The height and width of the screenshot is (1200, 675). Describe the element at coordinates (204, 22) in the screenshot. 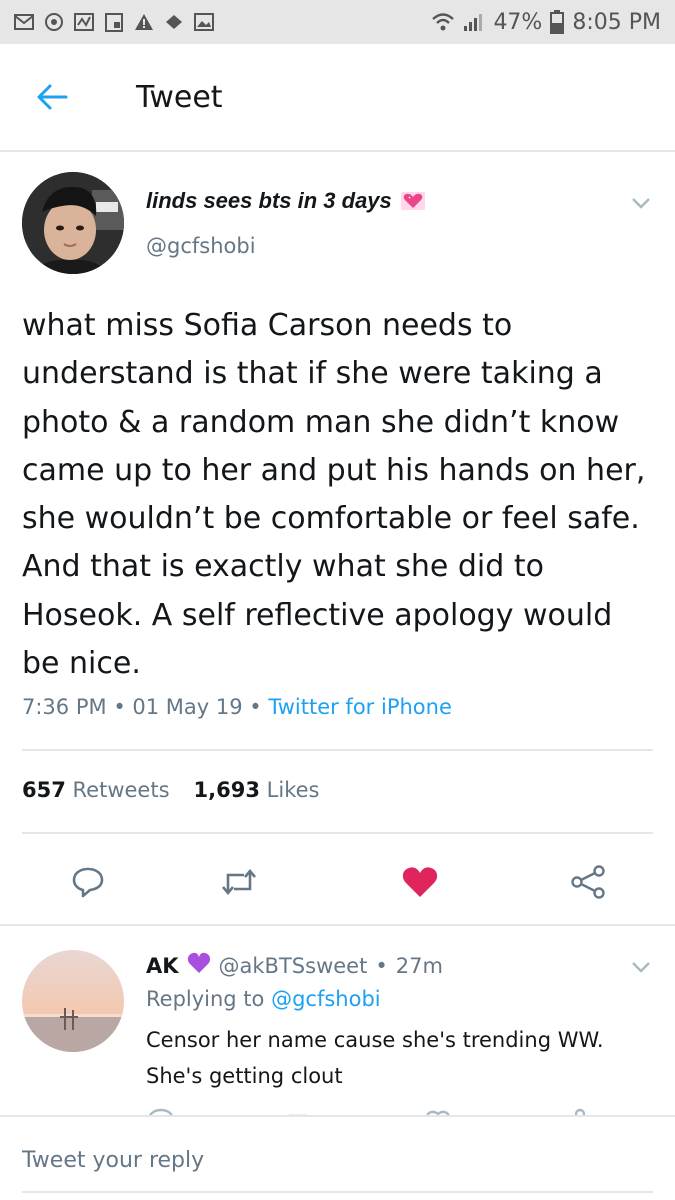

I see `image-icon` at that location.